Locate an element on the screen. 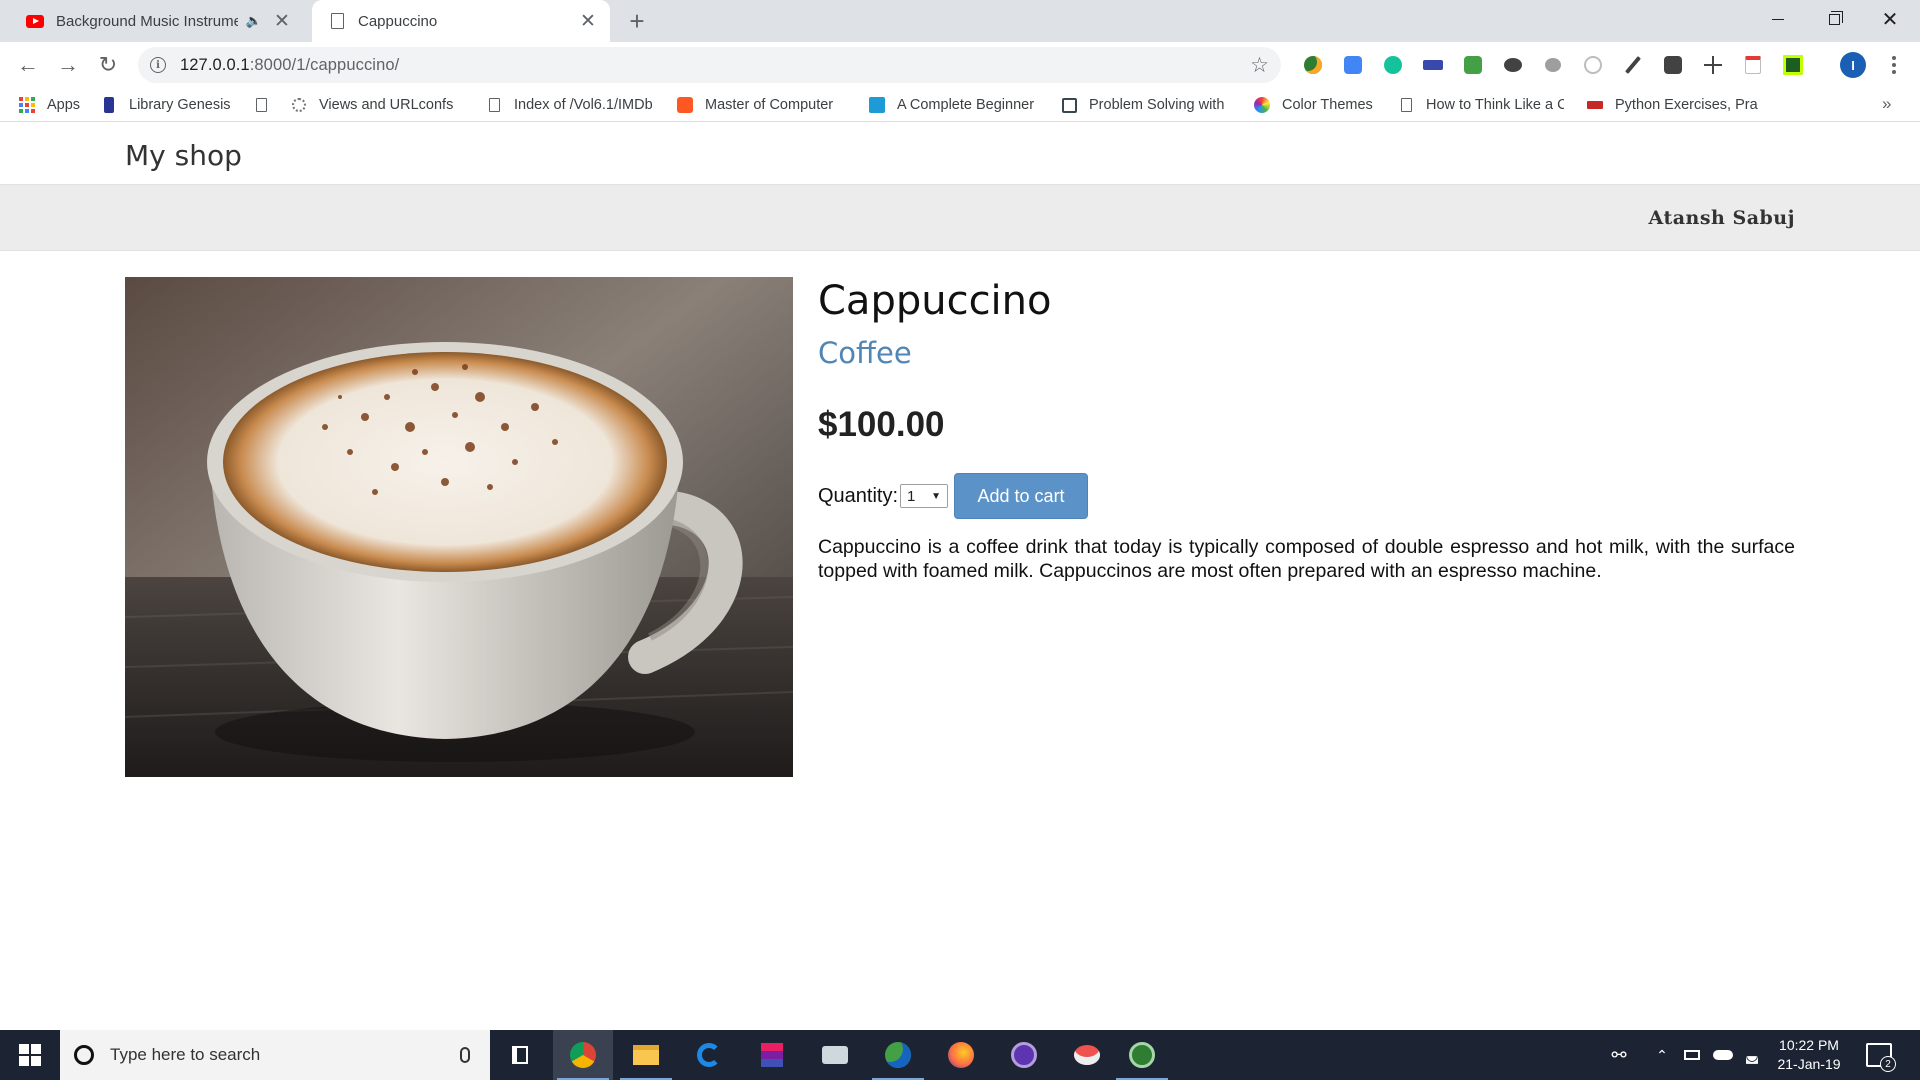 This screenshot has width=1920, height=1080. pen-icon is located at coordinates (1633, 65).